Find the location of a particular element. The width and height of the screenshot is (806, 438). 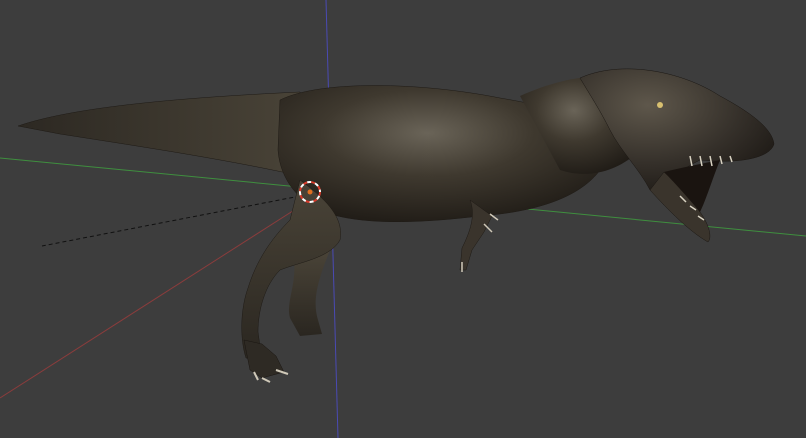

dinosaur-front-leg is located at coordinates (291, 270).